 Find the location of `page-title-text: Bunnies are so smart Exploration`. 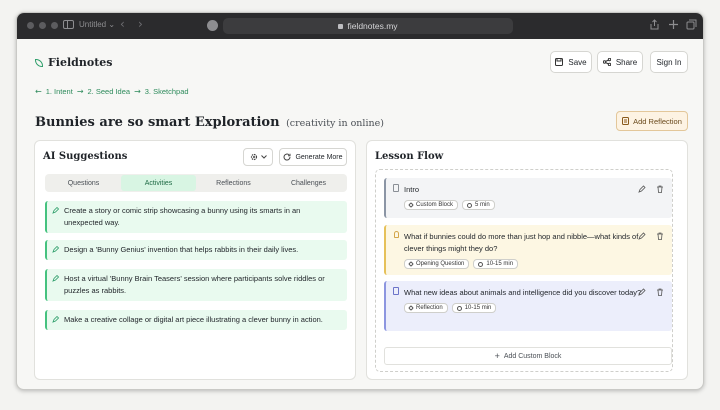

page-title-text: Bunnies are so smart Exploration is located at coordinates (157, 122).